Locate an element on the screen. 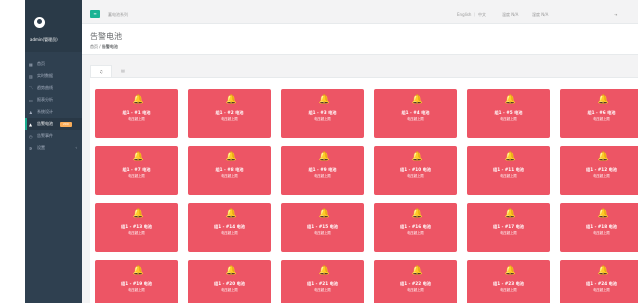 This screenshot has height=303, width=638. battery-alarm-card: 🔔 组1 - #3 电池 电压超上限 is located at coordinates (322, 113).